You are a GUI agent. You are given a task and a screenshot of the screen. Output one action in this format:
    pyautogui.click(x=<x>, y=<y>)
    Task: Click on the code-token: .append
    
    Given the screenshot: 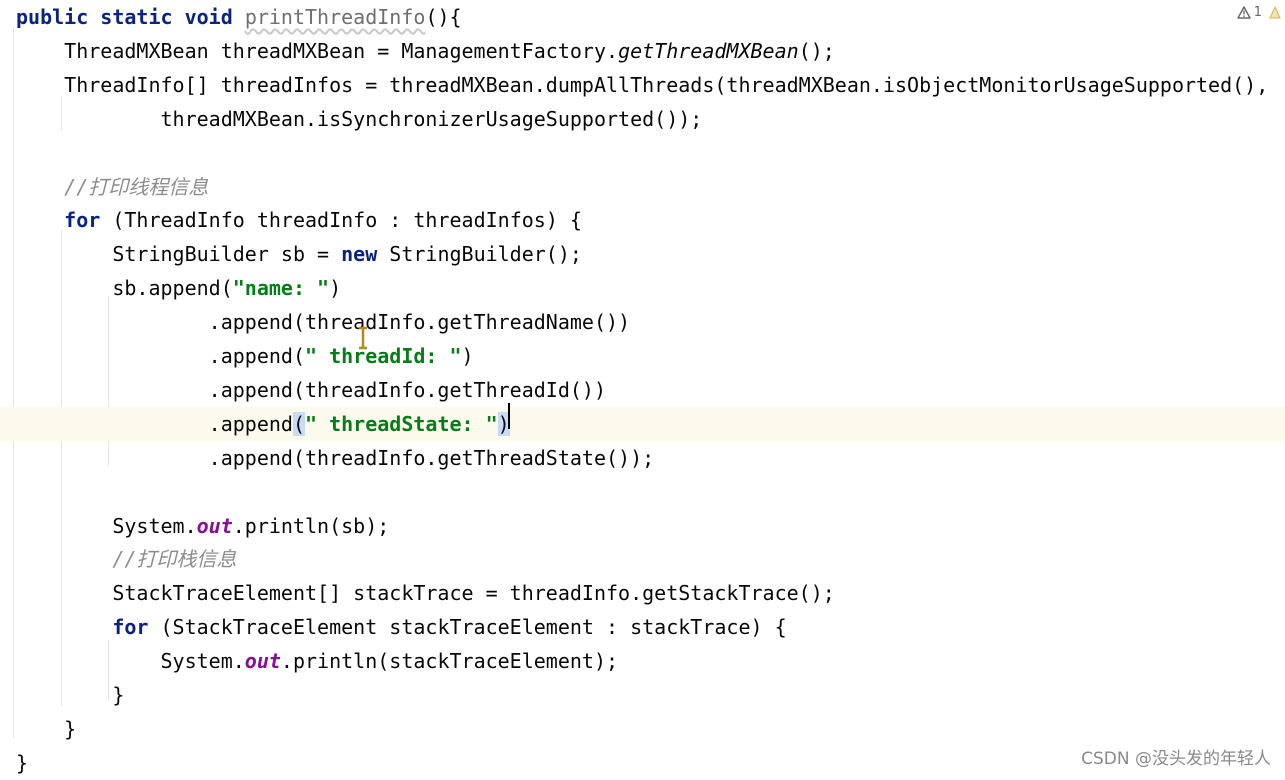 What is the action you would take?
    pyautogui.click(x=154, y=423)
    